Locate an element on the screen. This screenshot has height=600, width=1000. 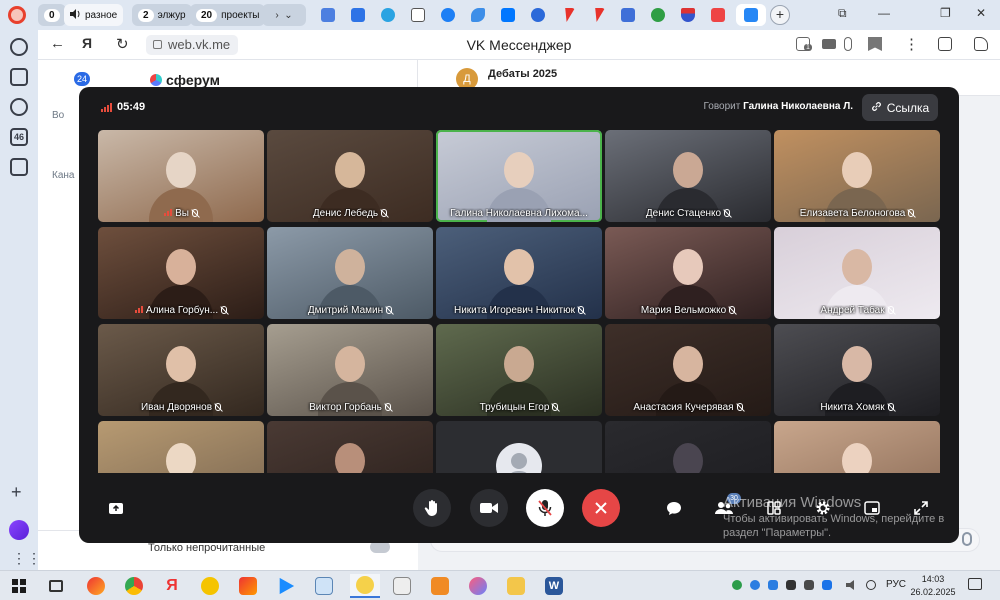
chat-button is located at coordinates (674, 508).